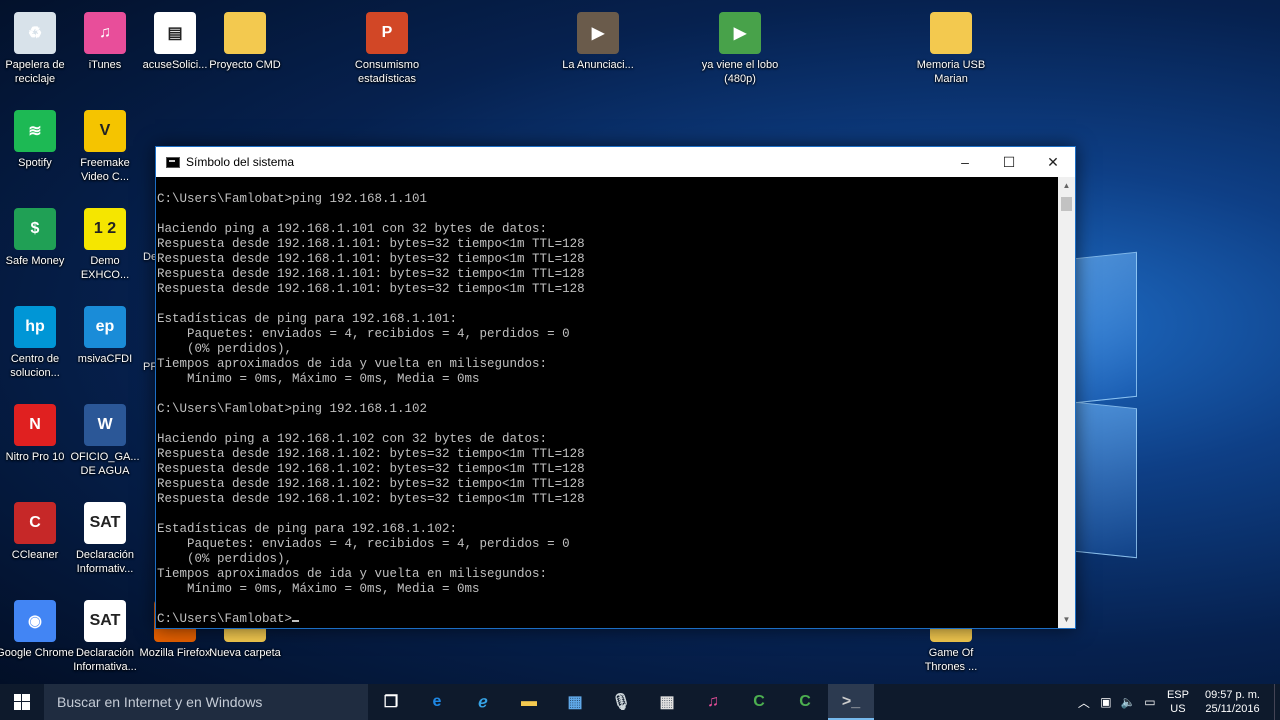 The width and height of the screenshot is (1280, 720). I want to click on desktop-icon: ♫ iTunes, so click(105, 39).